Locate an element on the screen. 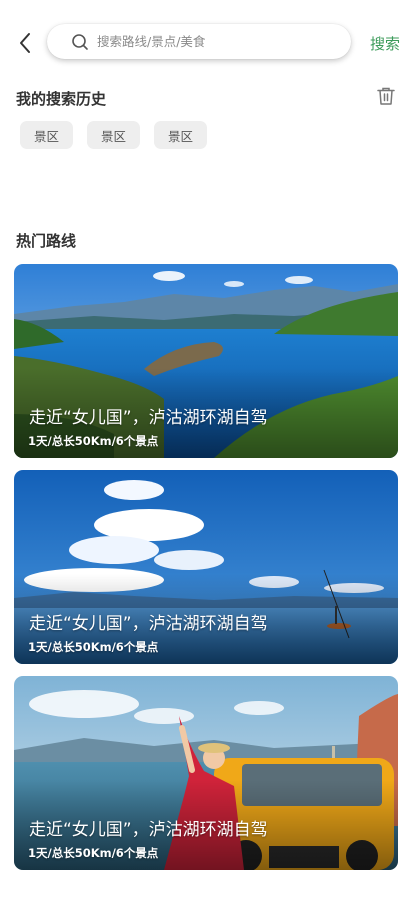  search-input is located at coordinates (212, 41).